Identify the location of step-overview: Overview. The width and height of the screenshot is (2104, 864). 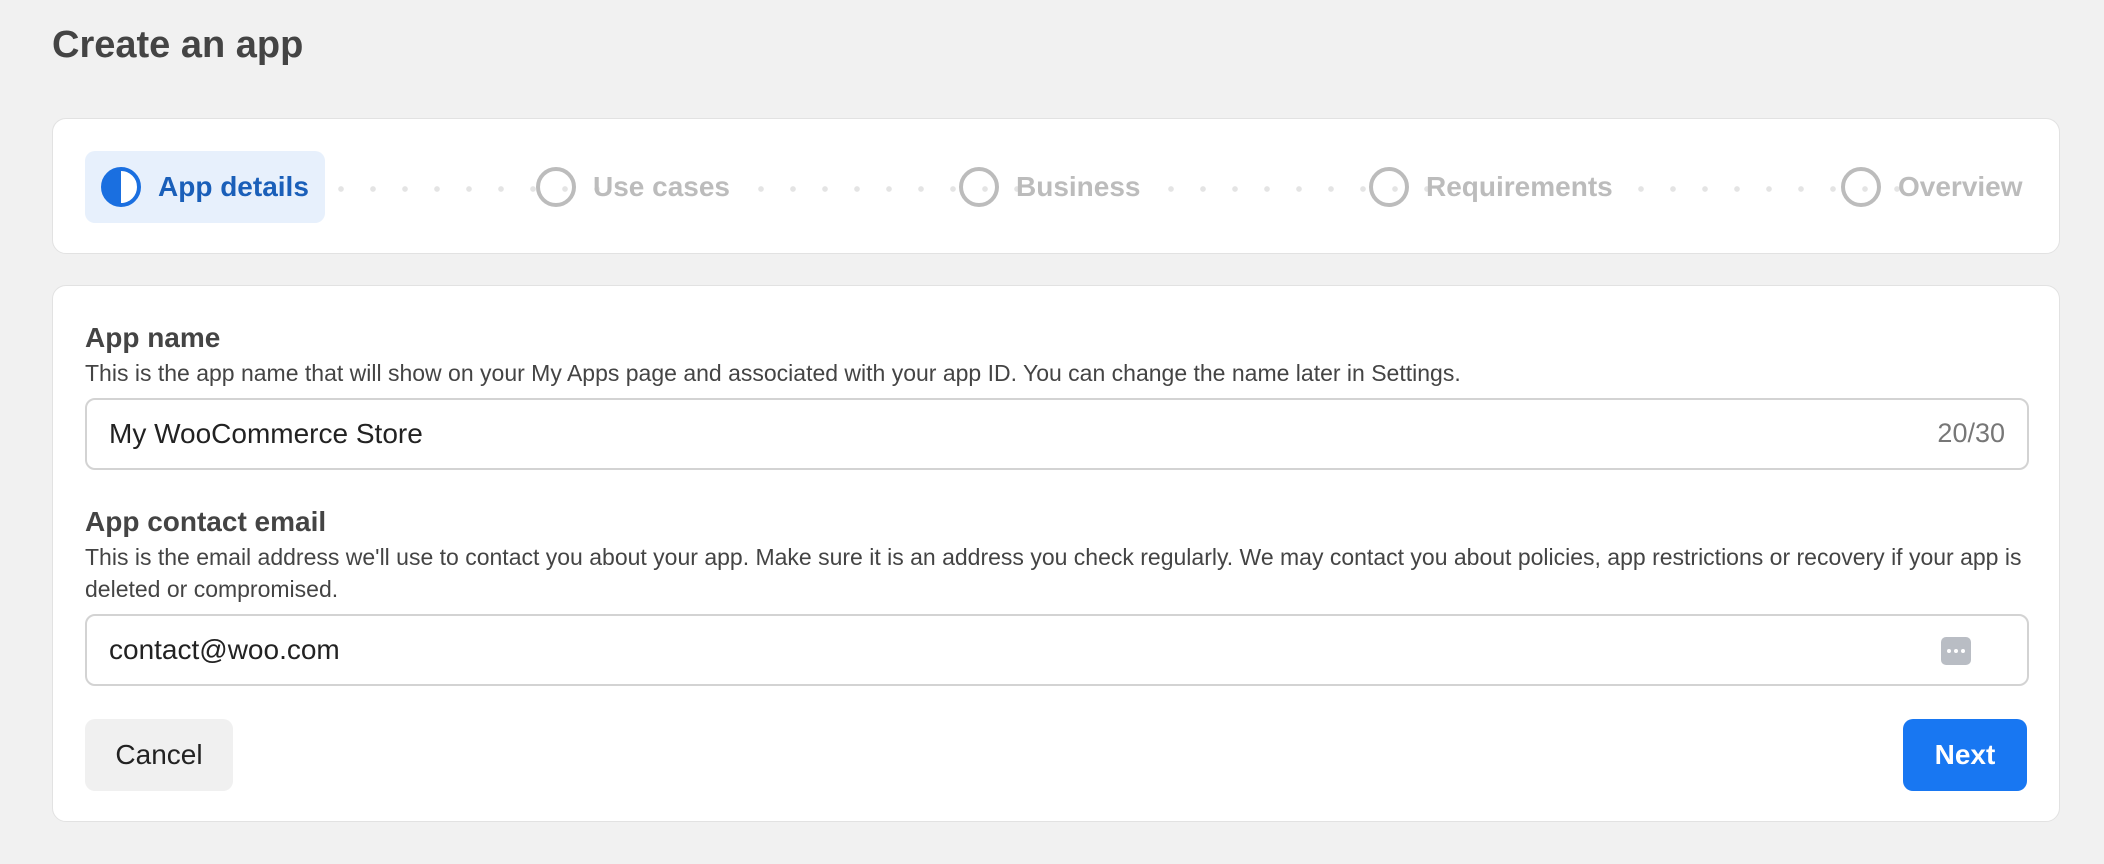
(1932, 187).